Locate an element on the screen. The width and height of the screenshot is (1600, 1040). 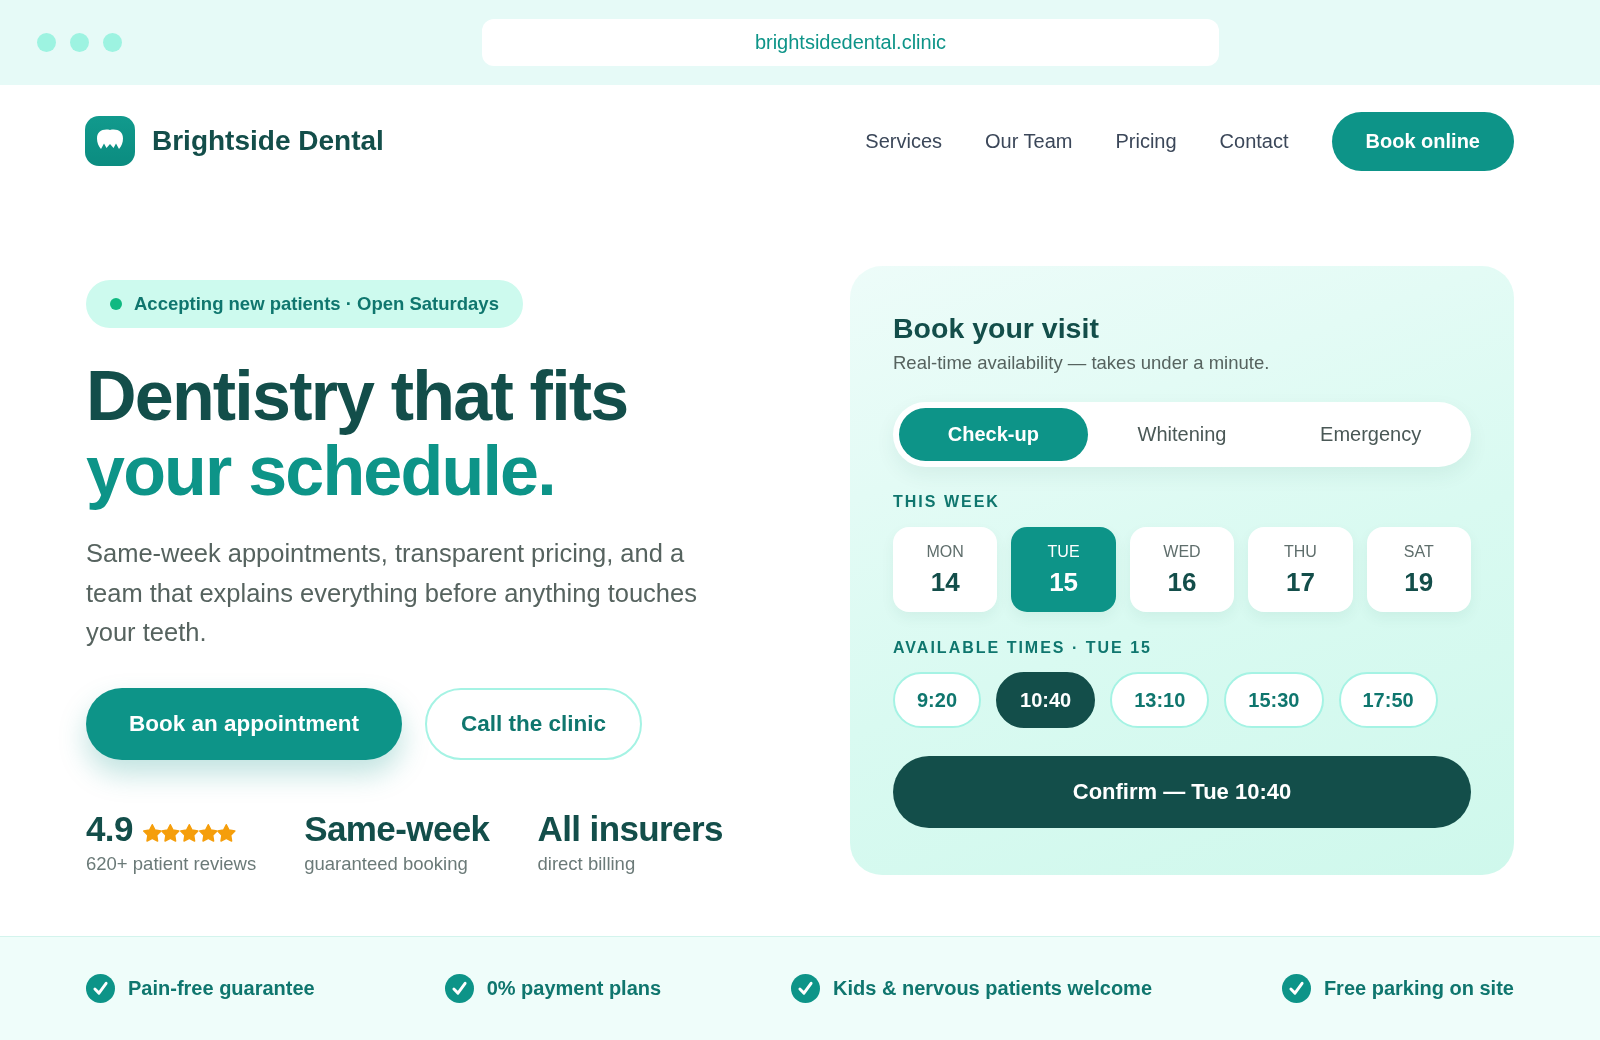
card-title: Book your visit is located at coordinates (996, 328).